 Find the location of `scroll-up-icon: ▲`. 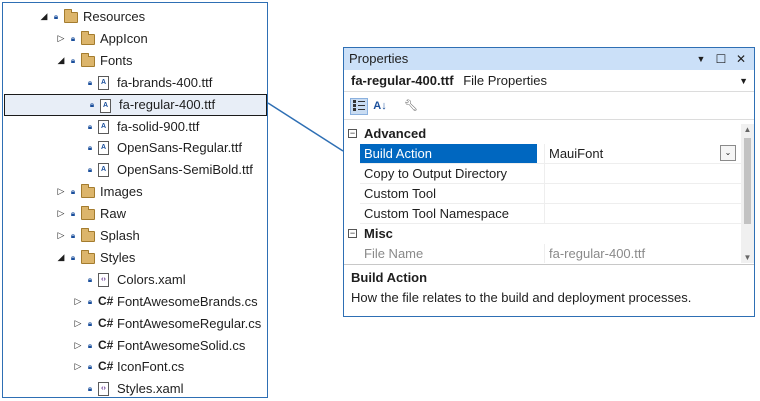

scroll-up-icon: ▲ is located at coordinates (747, 129).